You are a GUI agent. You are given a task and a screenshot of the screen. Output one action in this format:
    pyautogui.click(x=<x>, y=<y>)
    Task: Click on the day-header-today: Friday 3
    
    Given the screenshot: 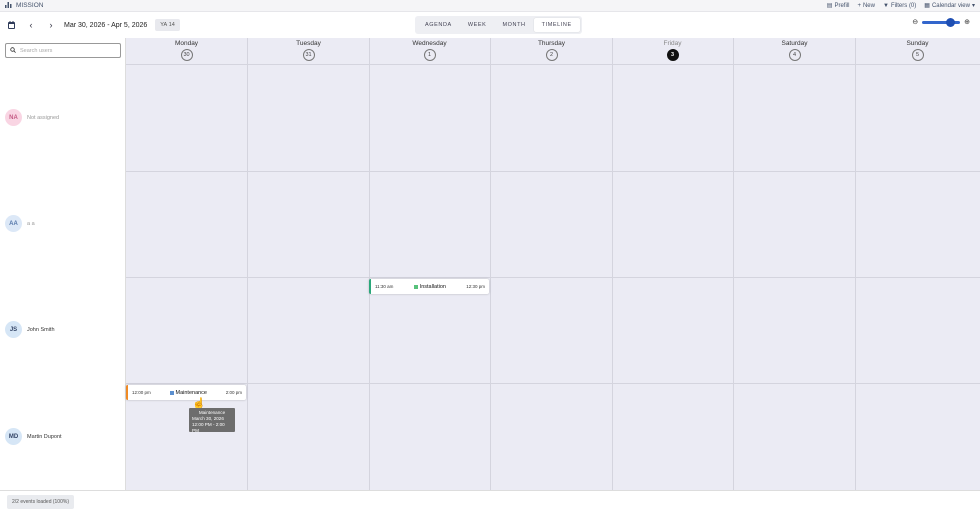 What is the action you would take?
    pyautogui.click(x=672, y=51)
    